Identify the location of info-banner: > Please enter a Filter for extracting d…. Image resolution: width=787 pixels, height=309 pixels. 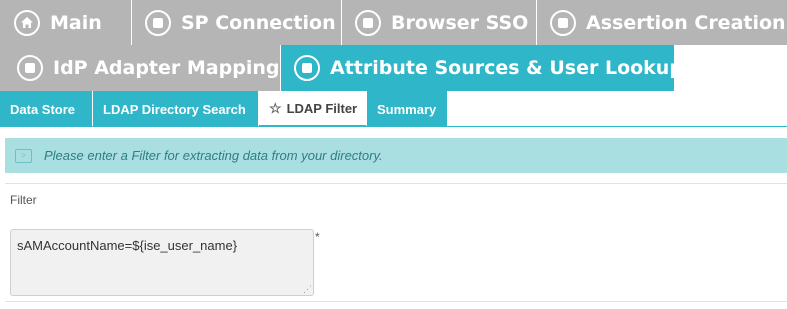
(396, 155).